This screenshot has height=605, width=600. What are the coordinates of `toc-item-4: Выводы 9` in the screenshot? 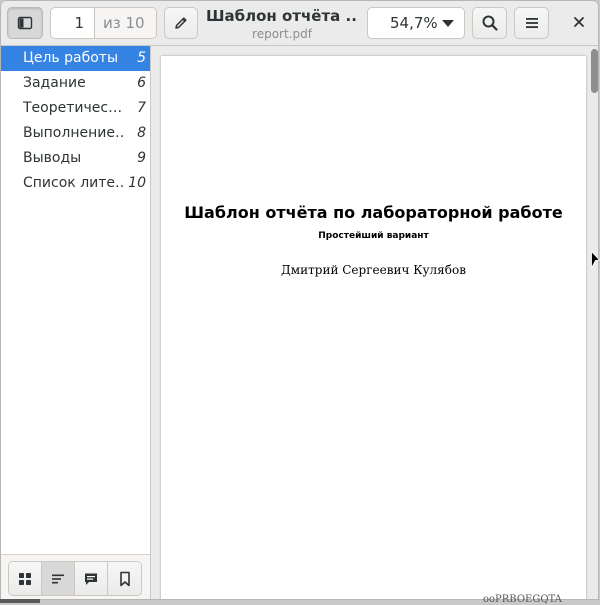 It's located at (75, 158).